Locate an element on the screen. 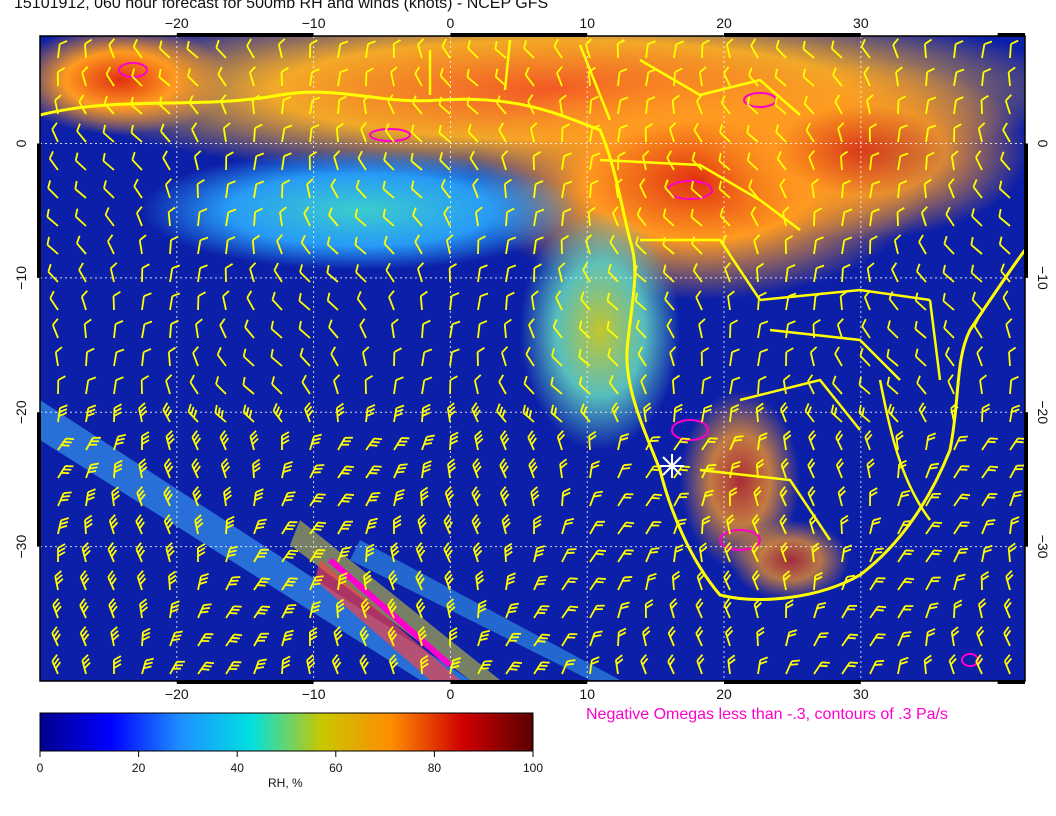  colorbar-tick-label: 0 is located at coordinates (40, 768).